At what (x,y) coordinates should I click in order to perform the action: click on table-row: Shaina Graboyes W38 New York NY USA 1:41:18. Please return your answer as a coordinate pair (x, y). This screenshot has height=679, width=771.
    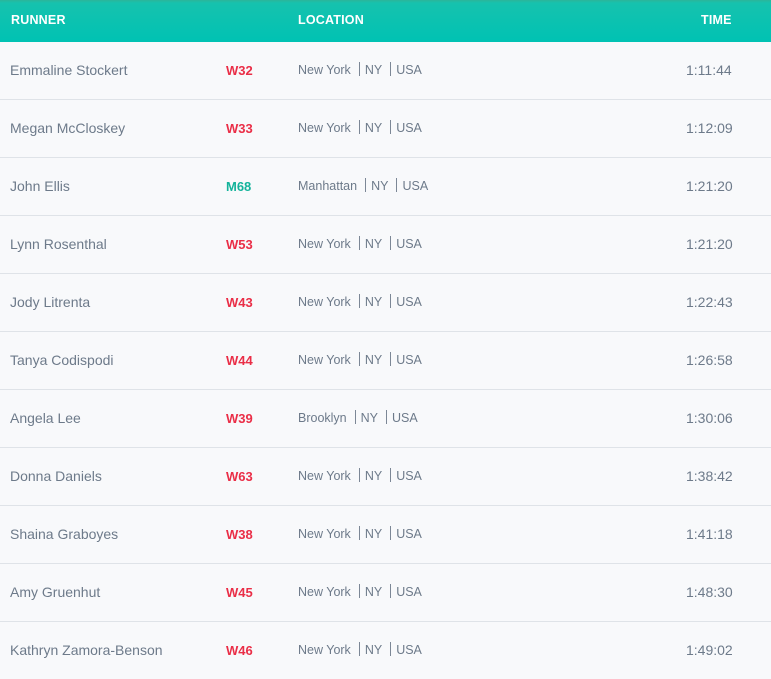
    Looking at the image, I should click on (385, 535).